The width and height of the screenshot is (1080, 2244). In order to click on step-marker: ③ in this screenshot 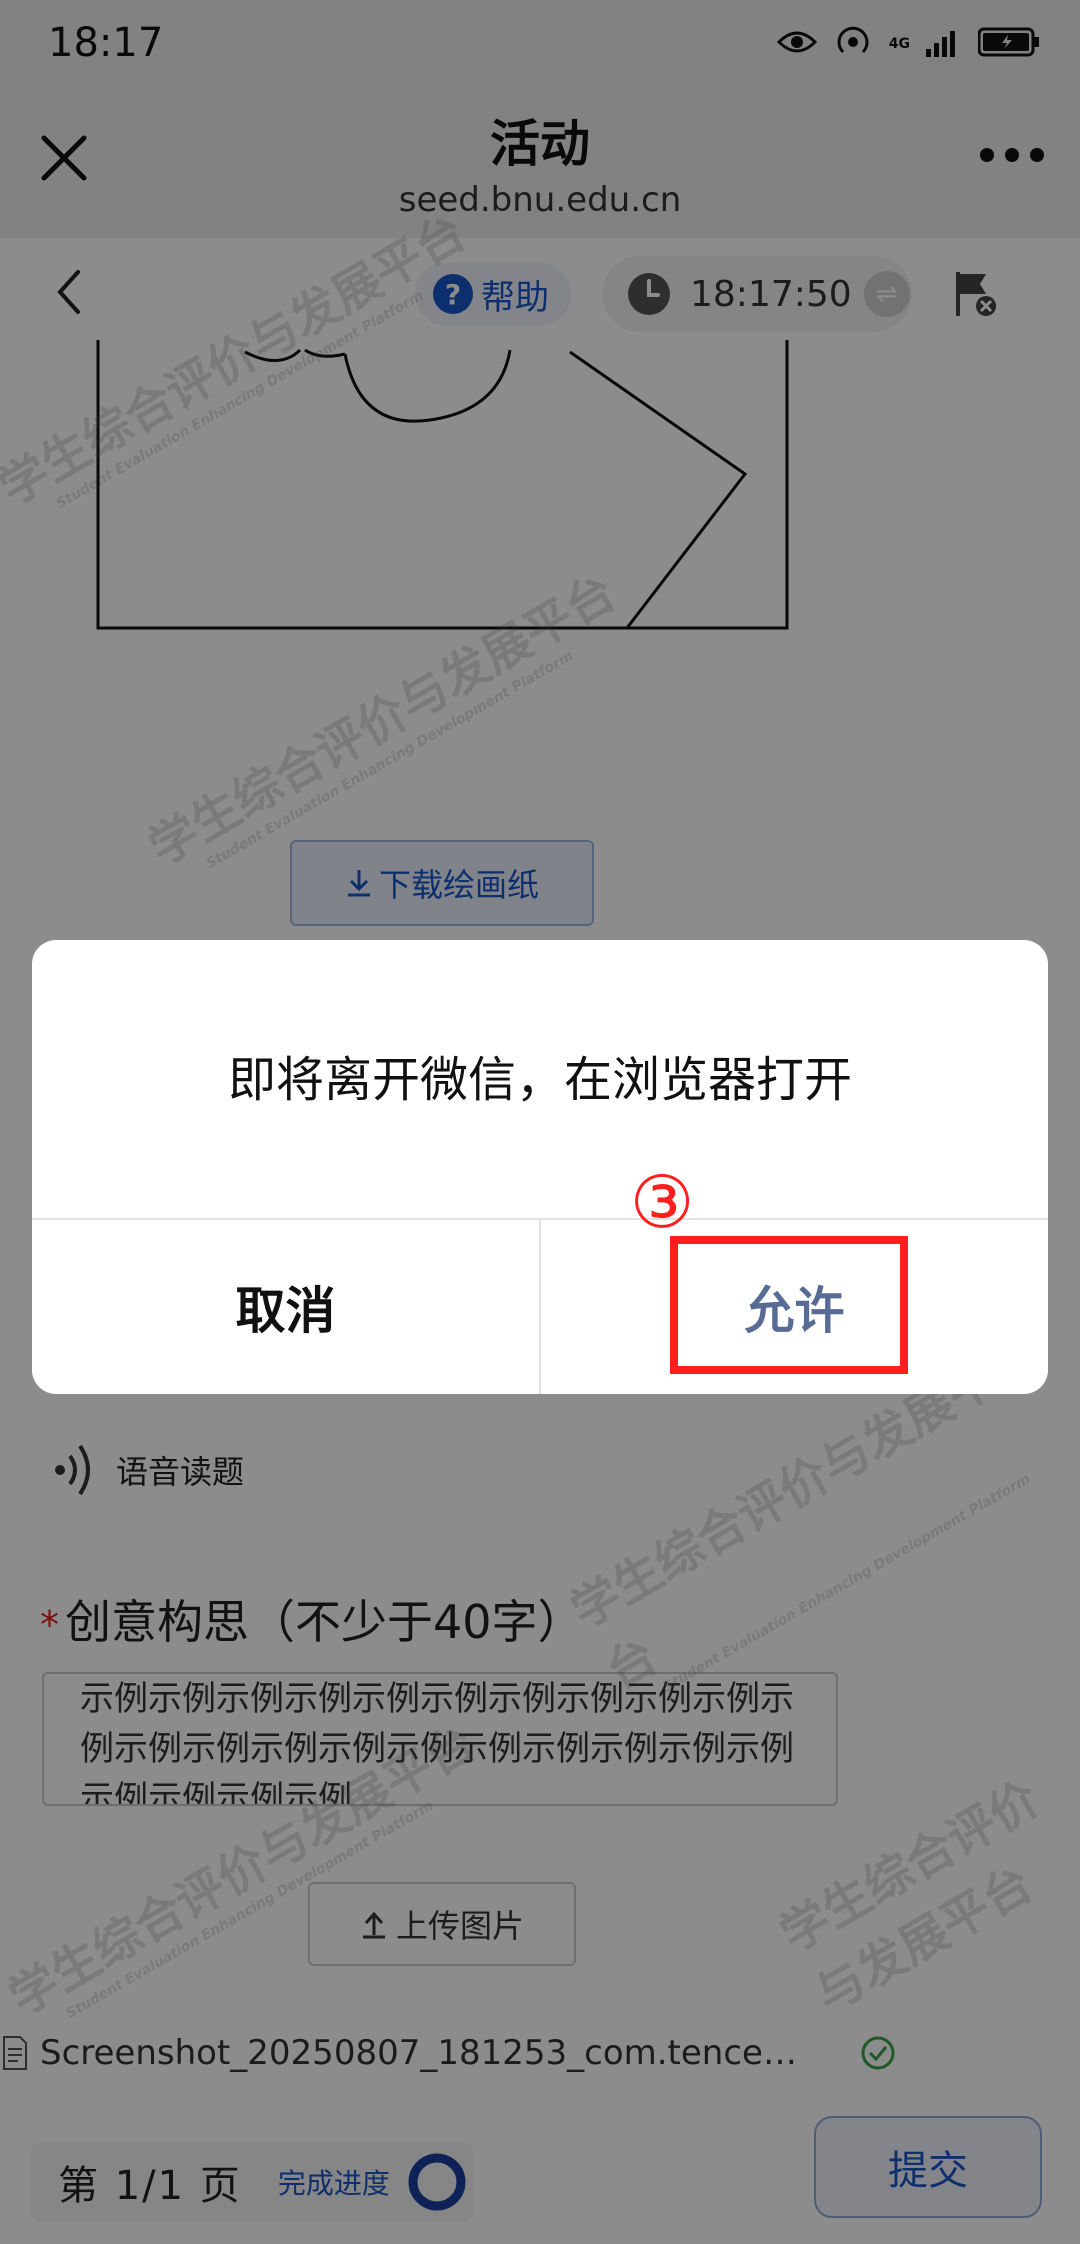, I will do `click(662, 1202)`.